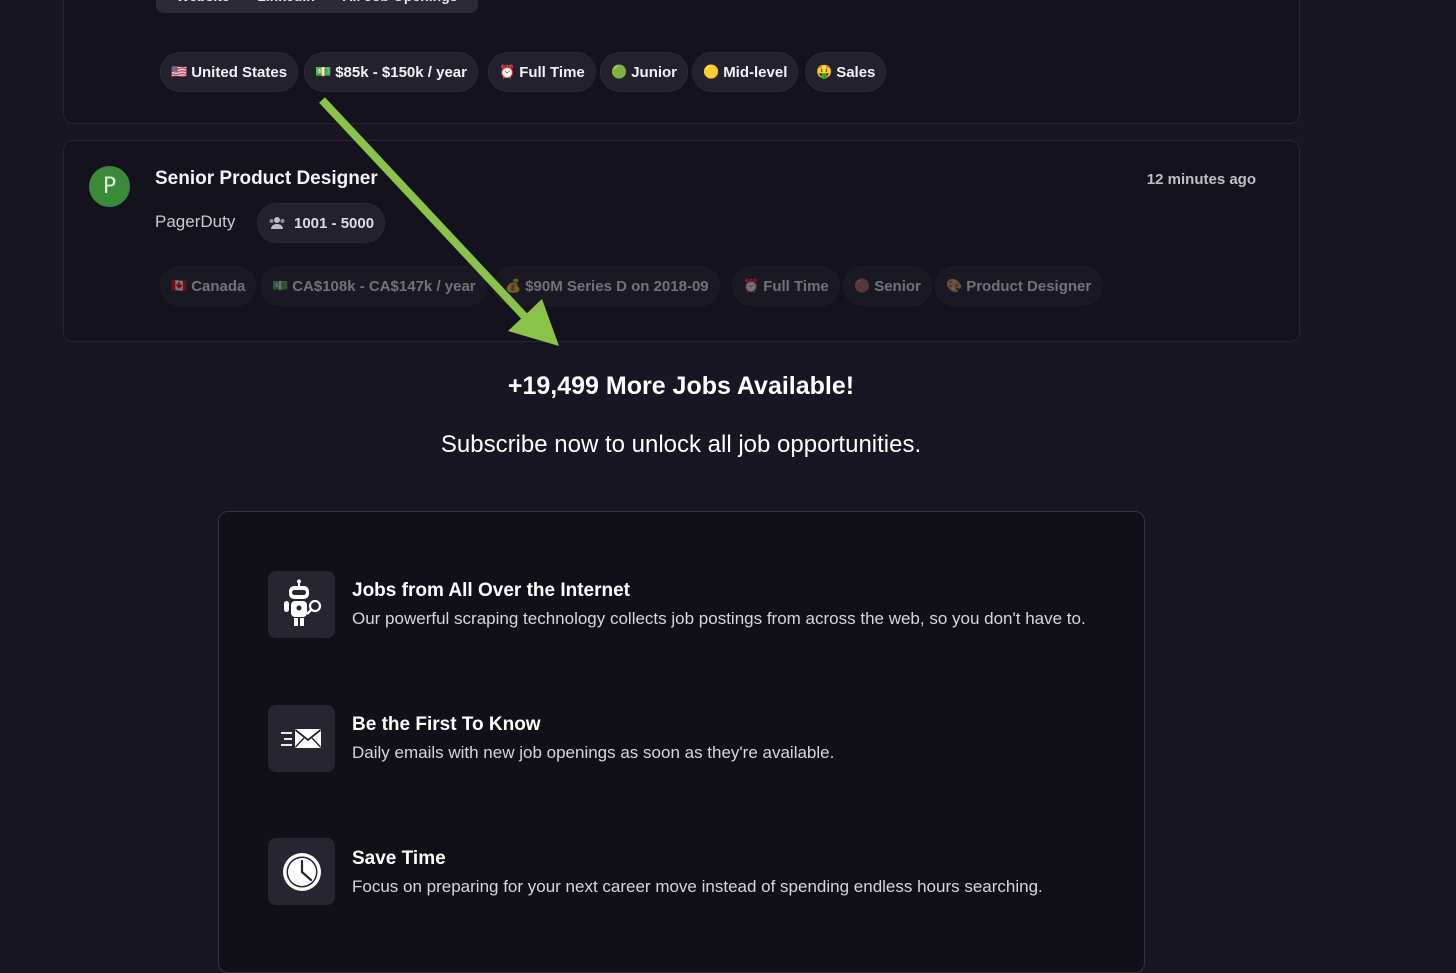  I want to click on posted-time: 12 minutes ago, so click(1201, 179).